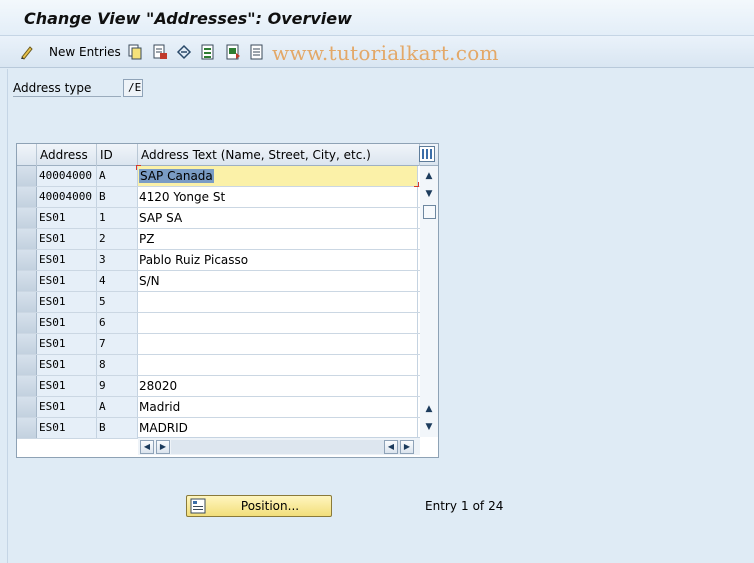 The height and width of the screenshot is (563, 754). Describe the element at coordinates (85, 52) in the screenshot. I see `new-entries-button: New Entries` at that location.